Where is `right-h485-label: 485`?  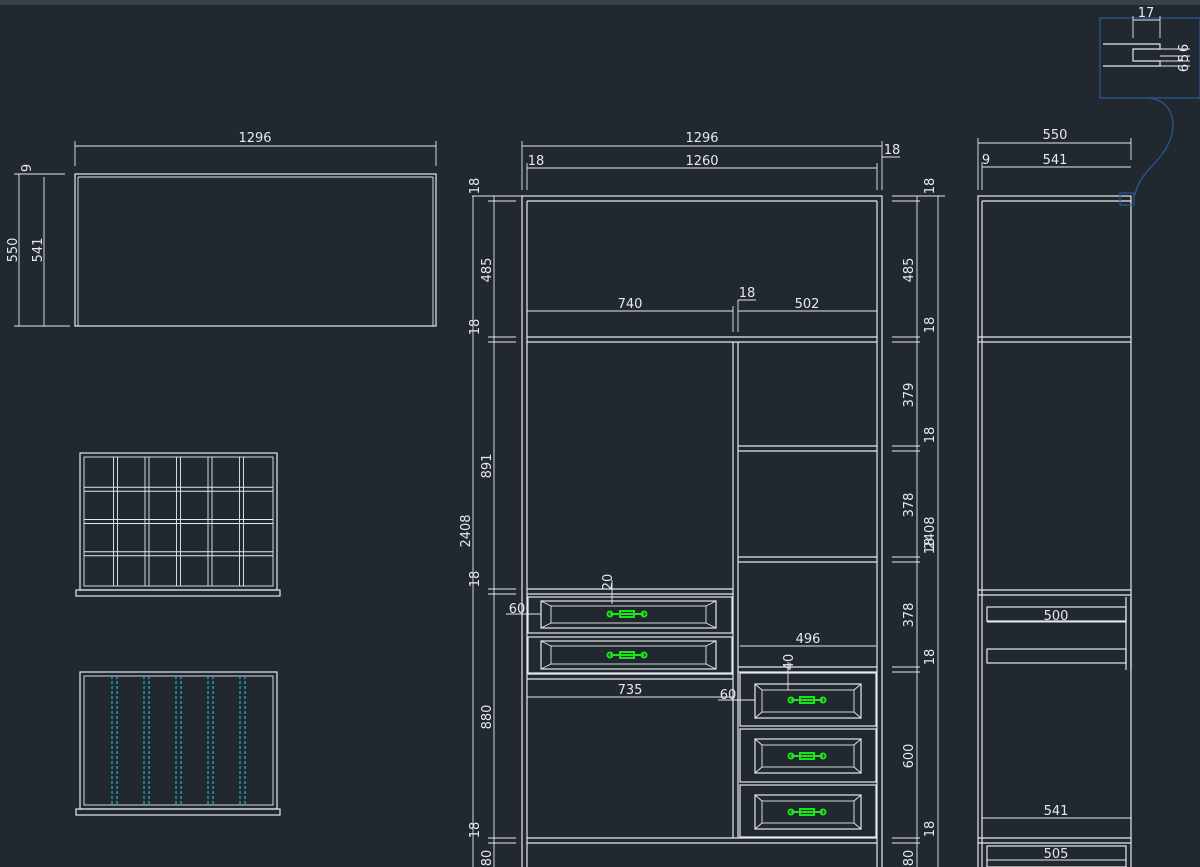 right-h485-label: 485 is located at coordinates (909, 270).